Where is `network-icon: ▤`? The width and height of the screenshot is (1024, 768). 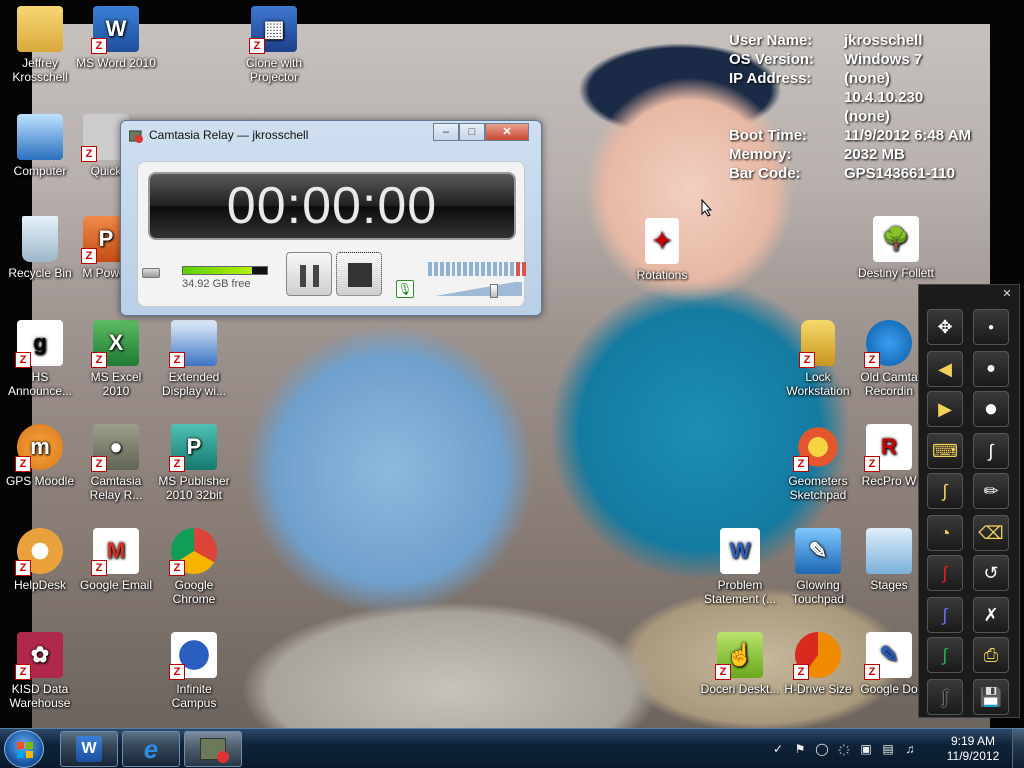
network-icon: ▤ is located at coordinates (888, 749).